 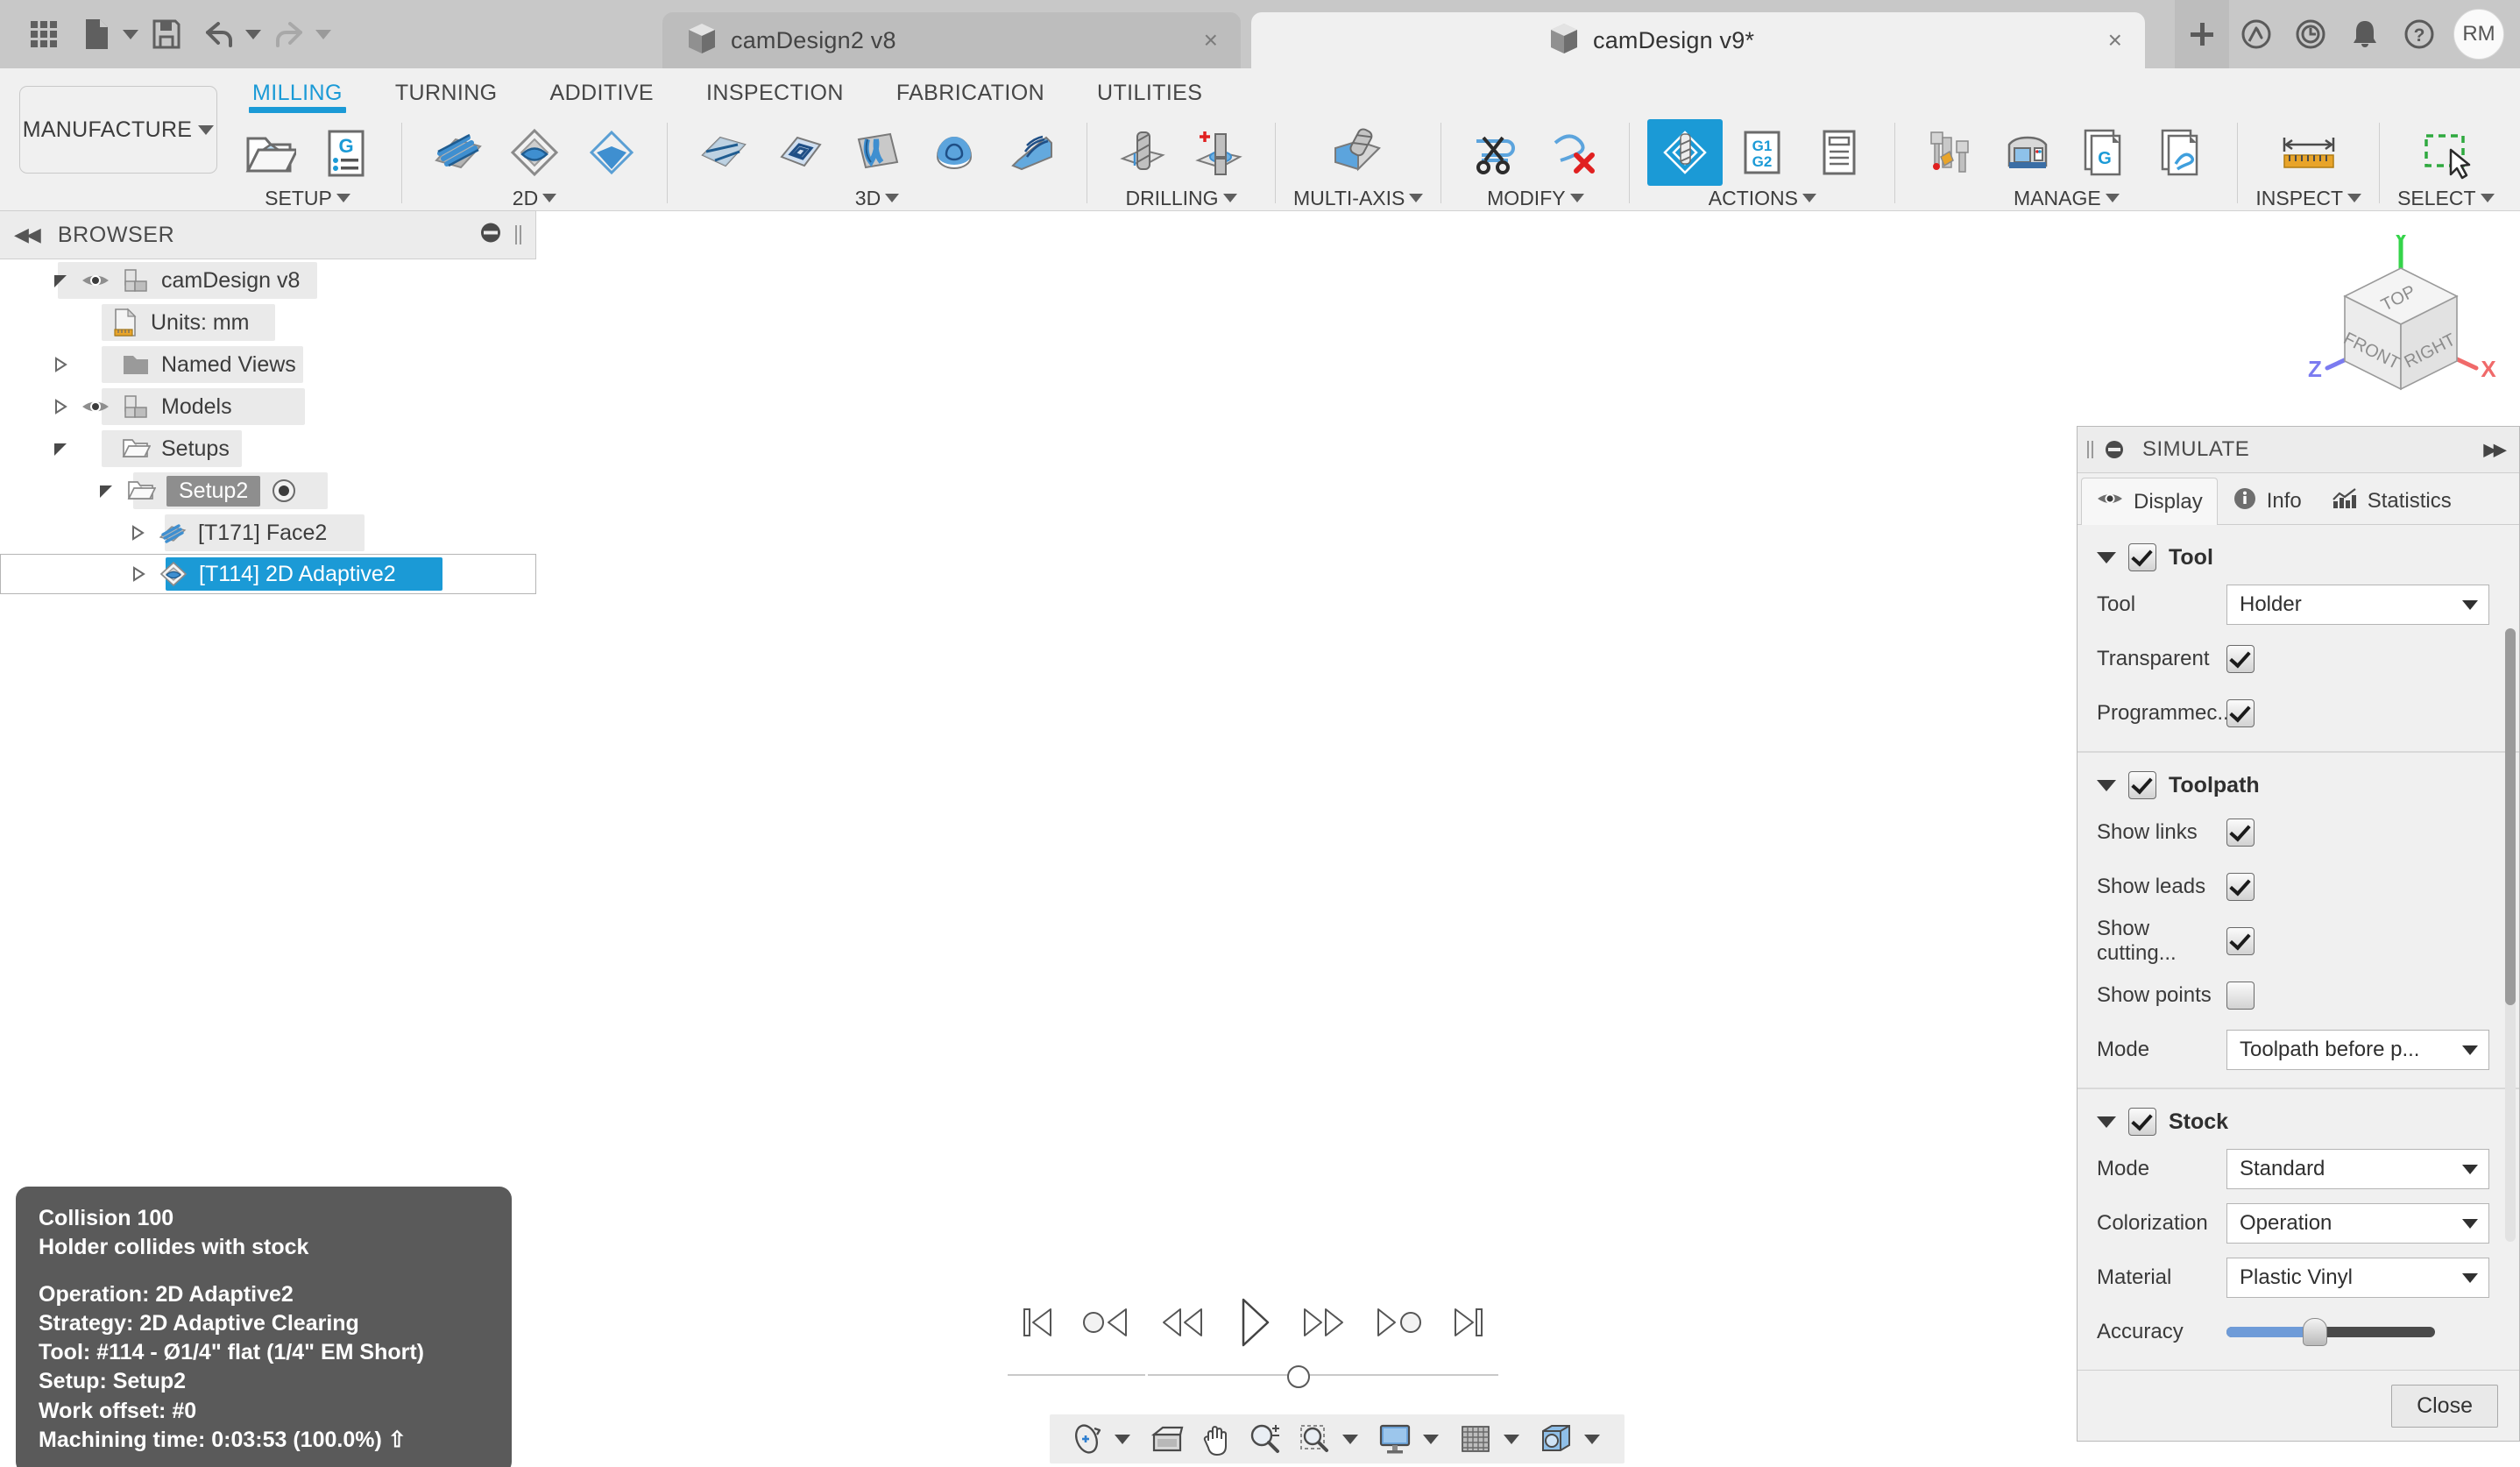 I want to click on ribbon-panel-label-3d: 3D, so click(x=877, y=198).